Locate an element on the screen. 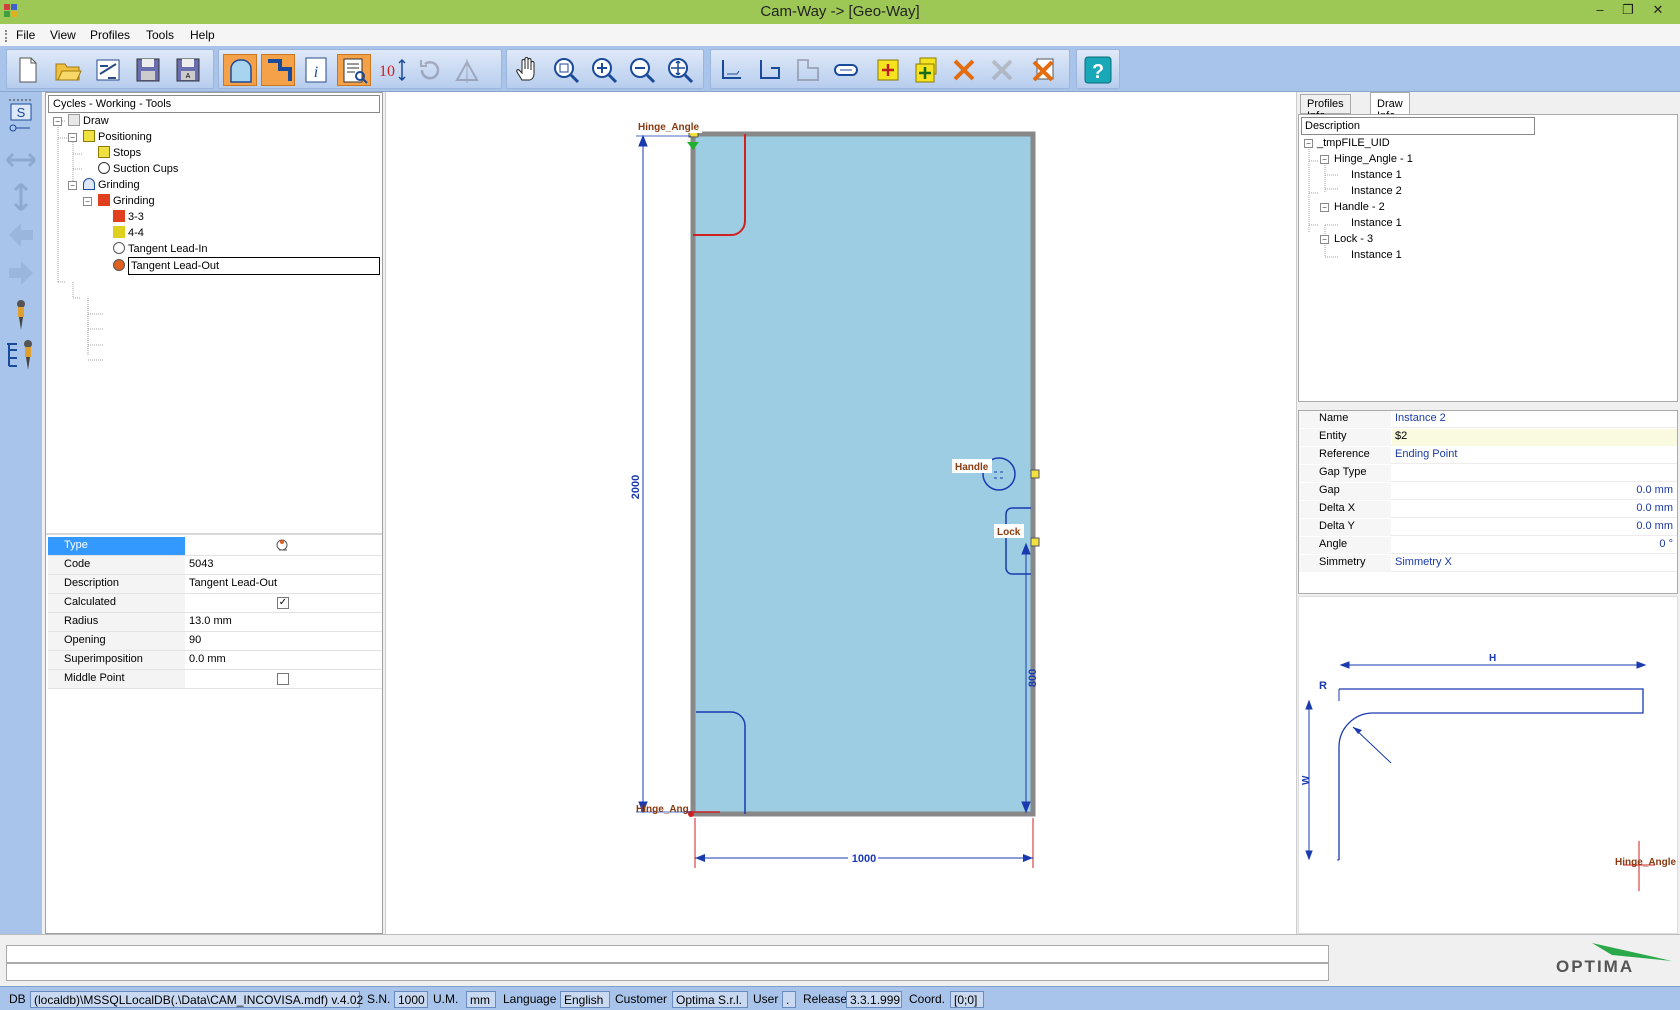 The image size is (1680, 1010). tree-item-3-3: 3-3 is located at coordinates (128, 217).